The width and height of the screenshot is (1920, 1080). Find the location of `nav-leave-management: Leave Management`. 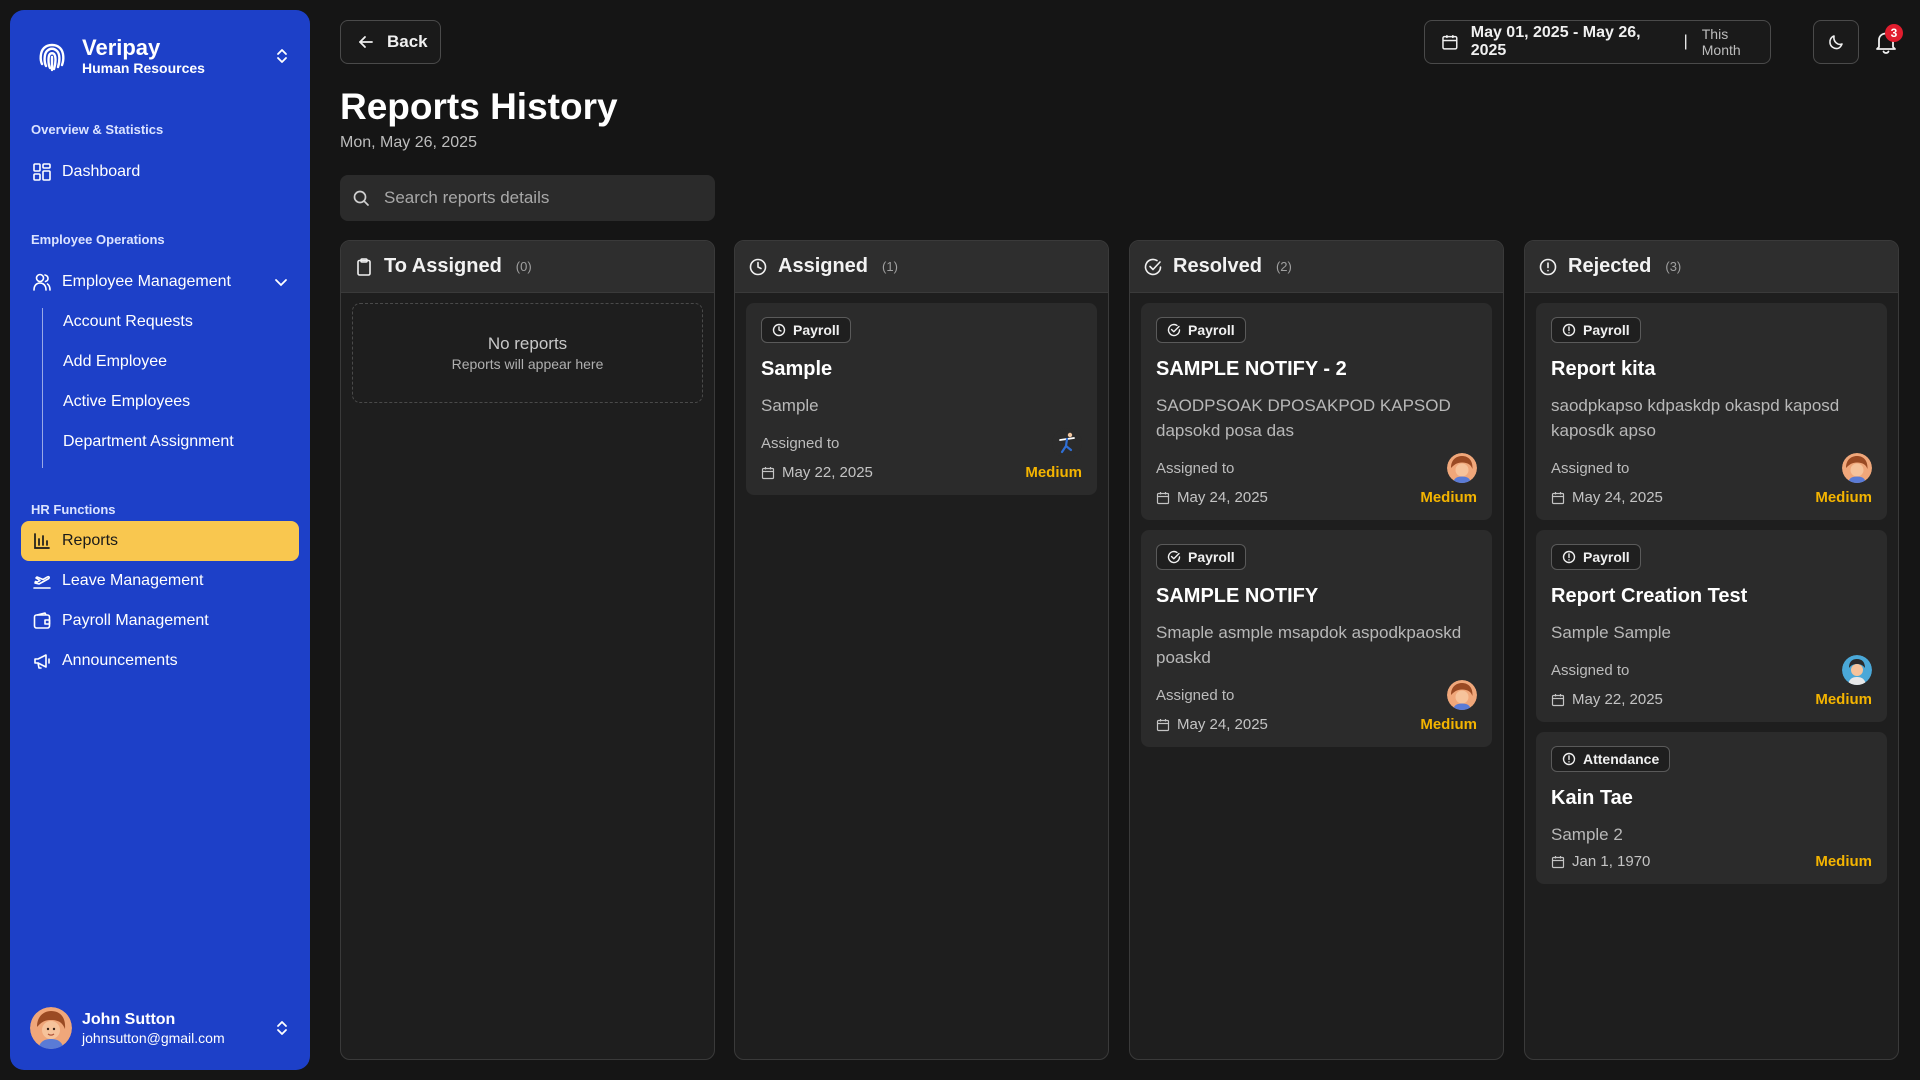

nav-leave-management: Leave Management is located at coordinates (160, 581).